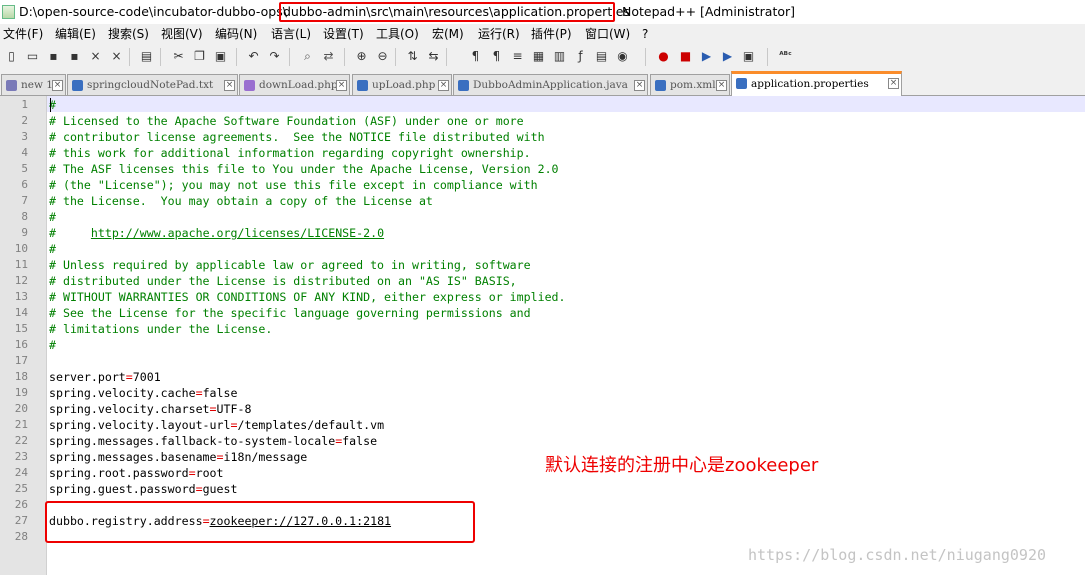 Image resolution: width=1085 pixels, height=575 pixels. I want to click on code-line: spring.messages.basename=i18n/message, so click(178, 457).